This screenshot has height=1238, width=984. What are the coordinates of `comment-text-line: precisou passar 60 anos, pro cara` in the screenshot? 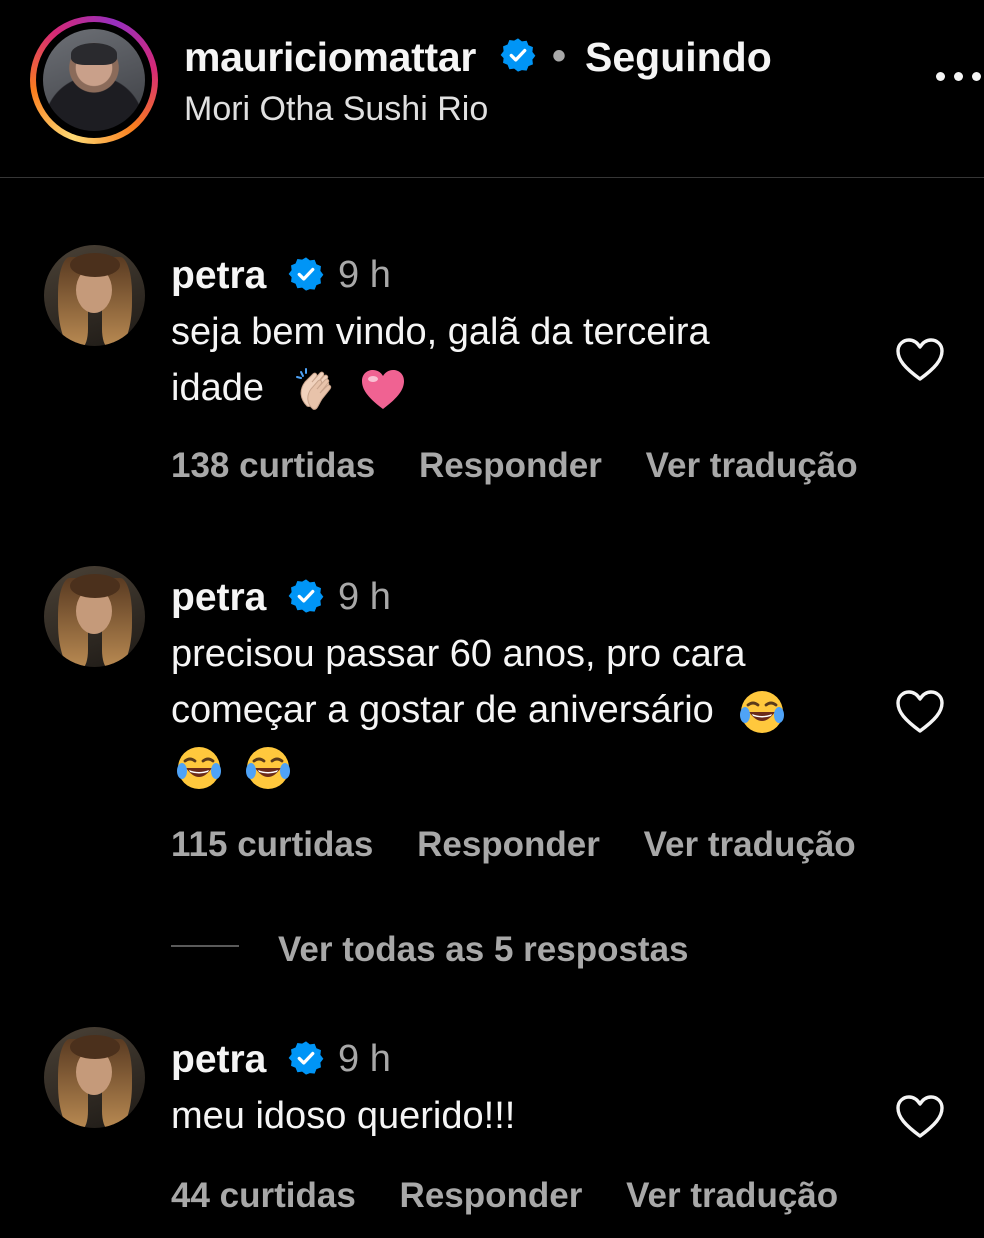 It's located at (458, 654).